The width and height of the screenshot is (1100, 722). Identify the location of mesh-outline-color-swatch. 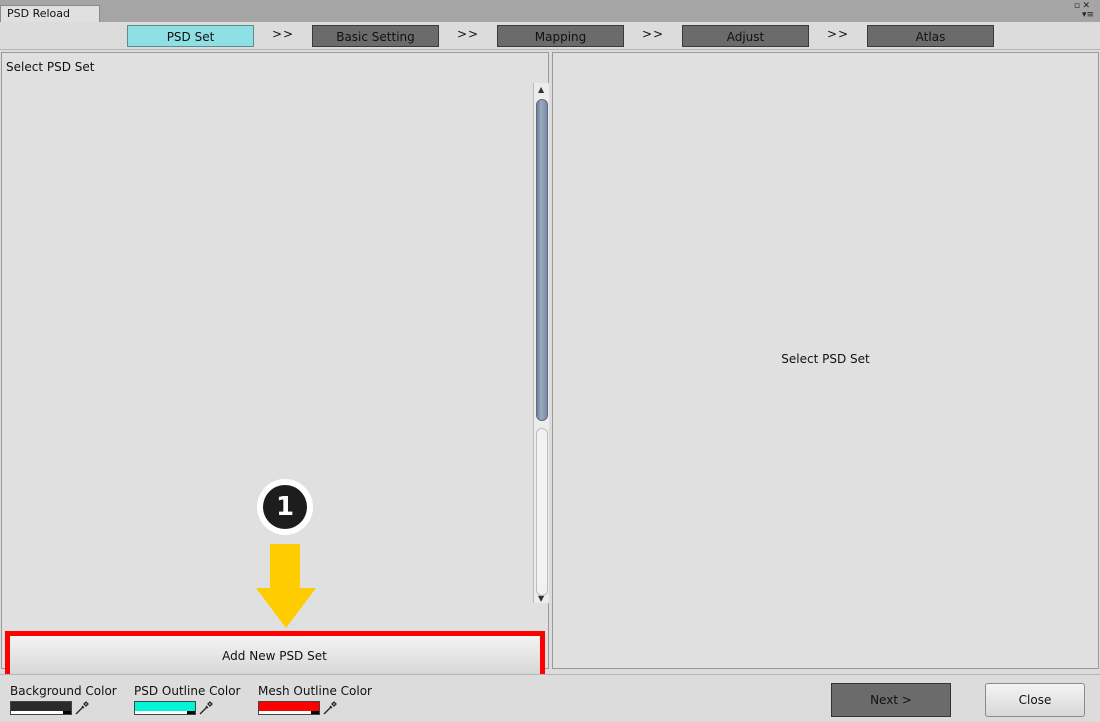
(289, 708).